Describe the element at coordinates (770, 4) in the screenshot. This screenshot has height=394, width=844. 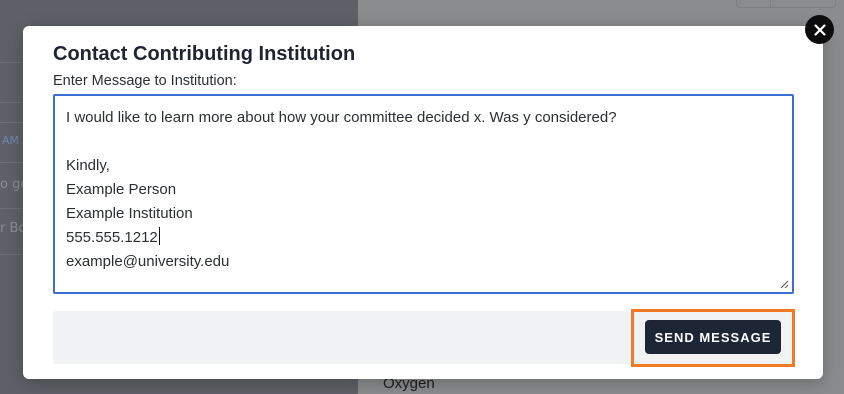
I see `background-divider` at that location.